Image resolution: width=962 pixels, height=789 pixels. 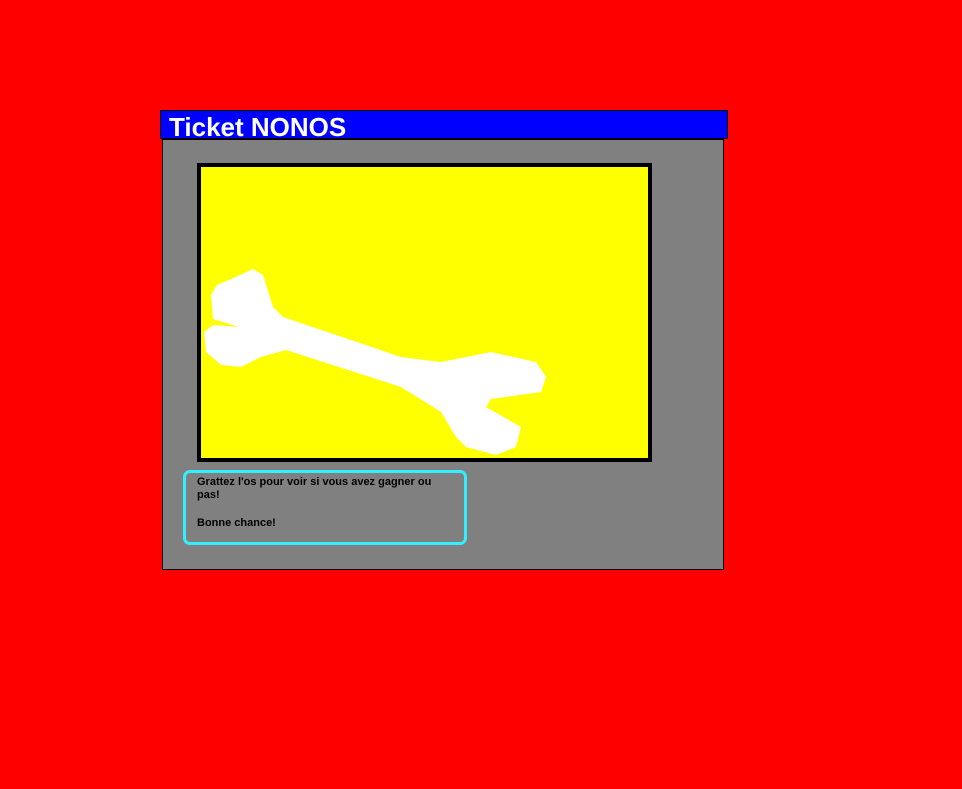 I want to click on good-luck-text: Bonne chance!, so click(x=236, y=523).